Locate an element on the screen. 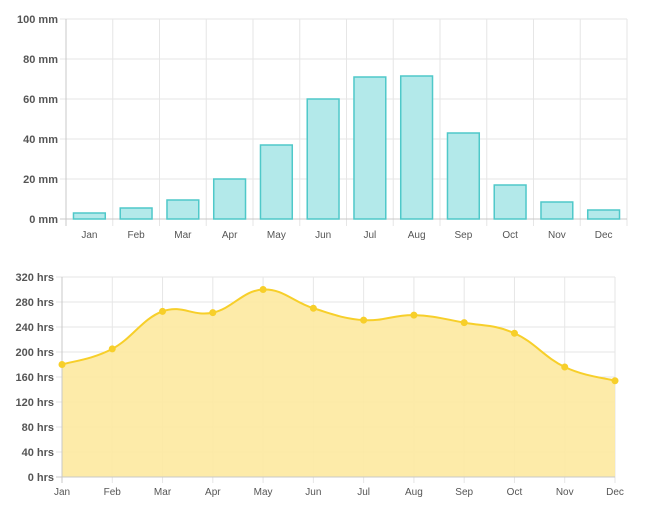 The height and width of the screenshot is (517, 645). y-tick-label: 0 hrs is located at coordinates (41, 478).